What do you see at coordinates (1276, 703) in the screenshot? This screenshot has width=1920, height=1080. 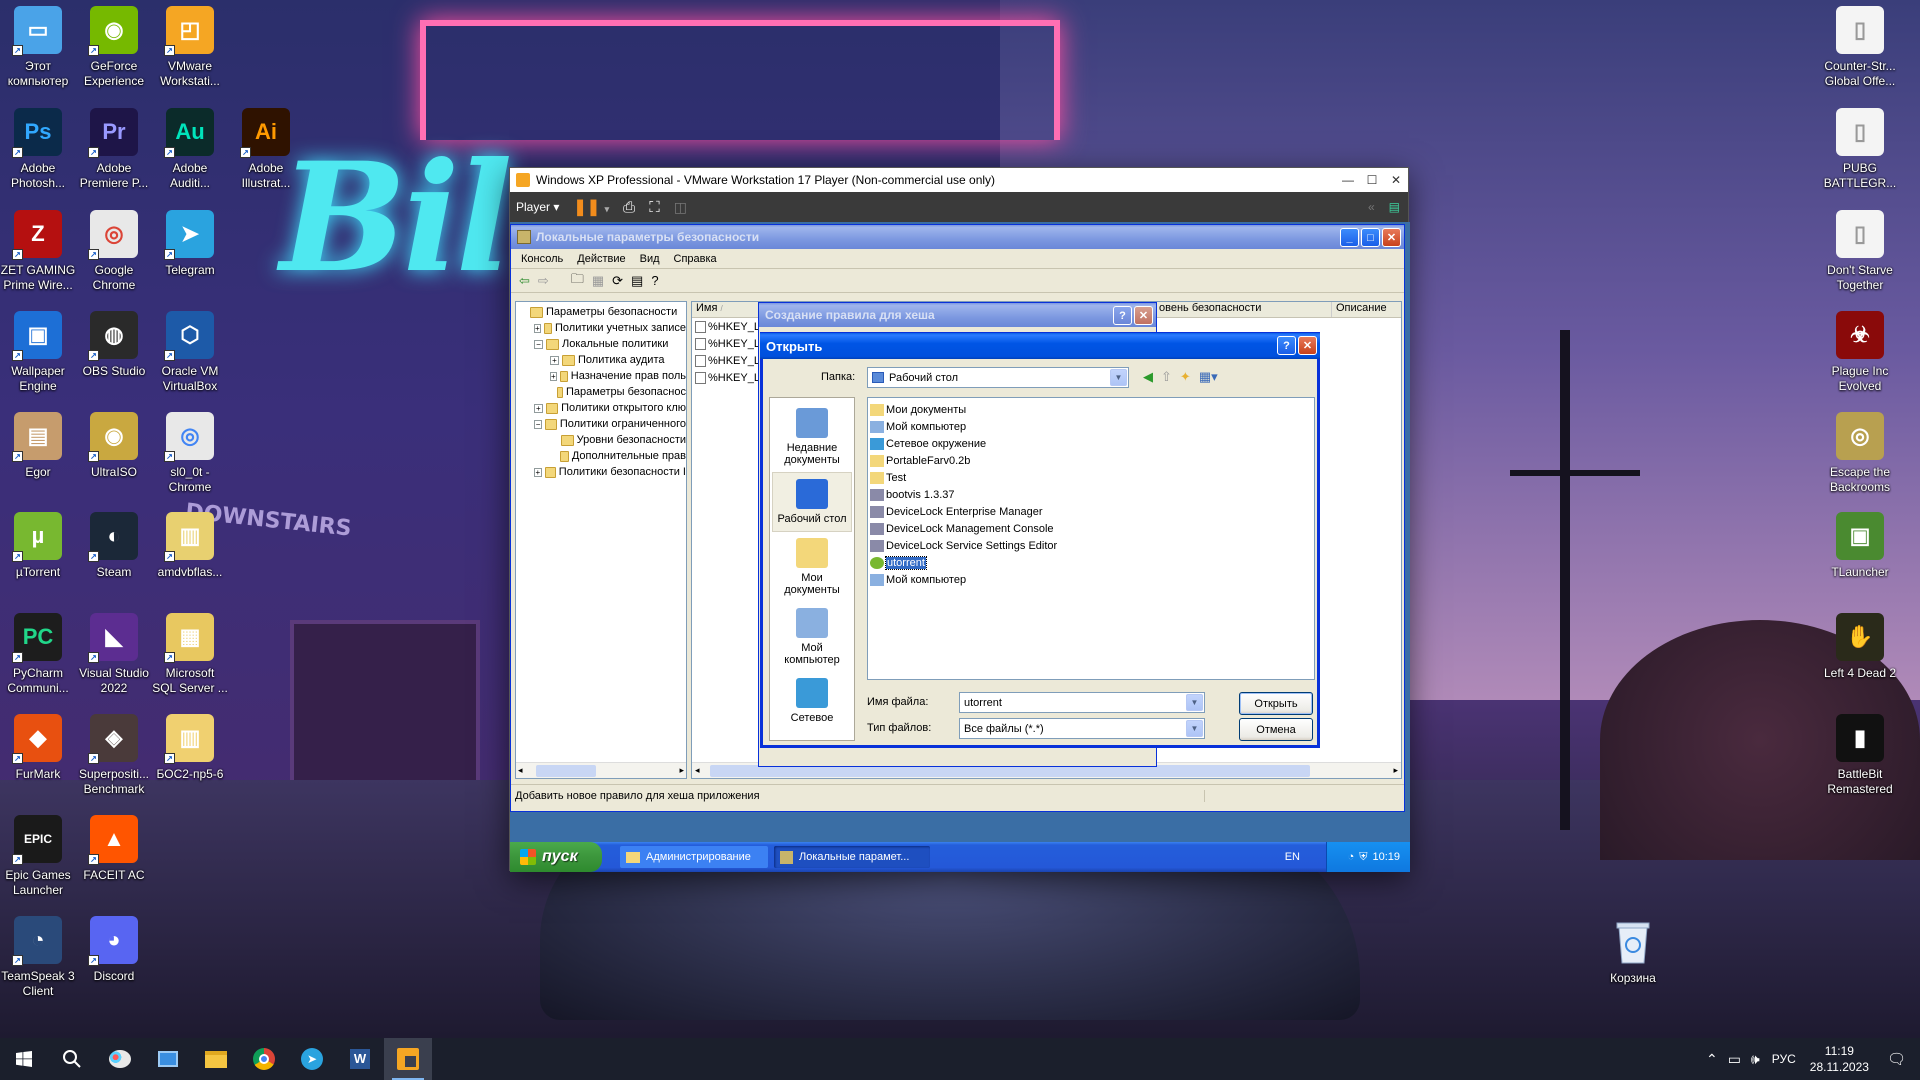 I see `open-button: Открыть` at bounding box center [1276, 703].